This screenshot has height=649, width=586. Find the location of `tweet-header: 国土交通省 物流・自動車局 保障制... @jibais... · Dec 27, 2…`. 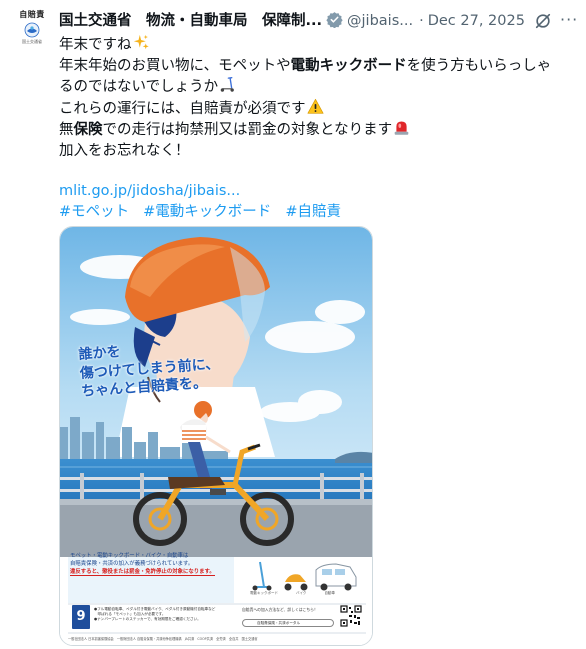

tweet-header: 国土交通省 物流・自動車局 保障制... @jibais... · Dec 27, 2… is located at coordinates (319, 21).